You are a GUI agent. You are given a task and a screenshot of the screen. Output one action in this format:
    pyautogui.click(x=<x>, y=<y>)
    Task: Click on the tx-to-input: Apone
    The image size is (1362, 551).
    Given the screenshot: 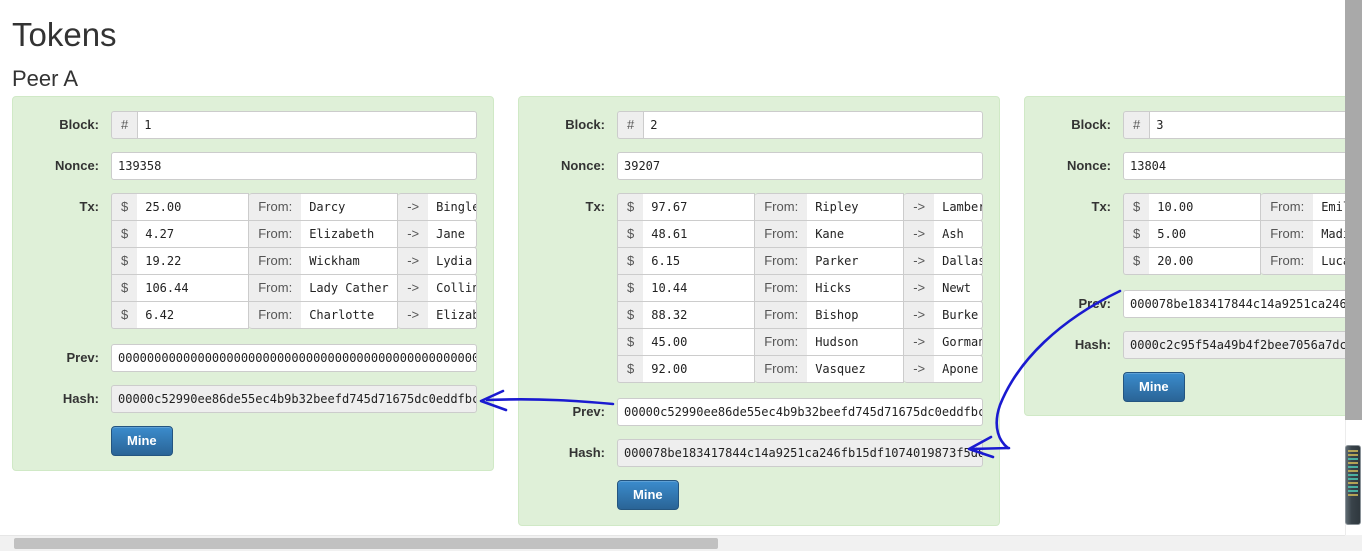 What is the action you would take?
    pyautogui.click(x=958, y=369)
    